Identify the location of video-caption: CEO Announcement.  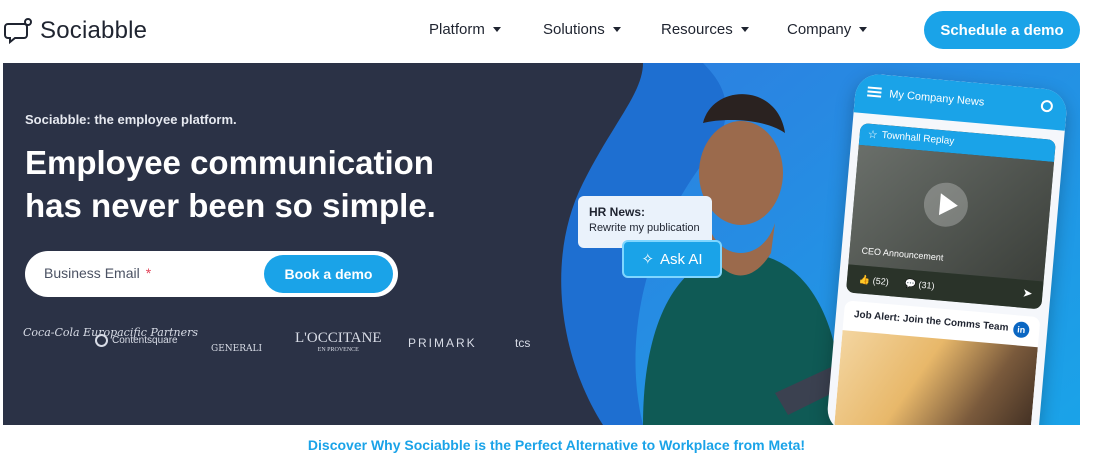
(902, 254).